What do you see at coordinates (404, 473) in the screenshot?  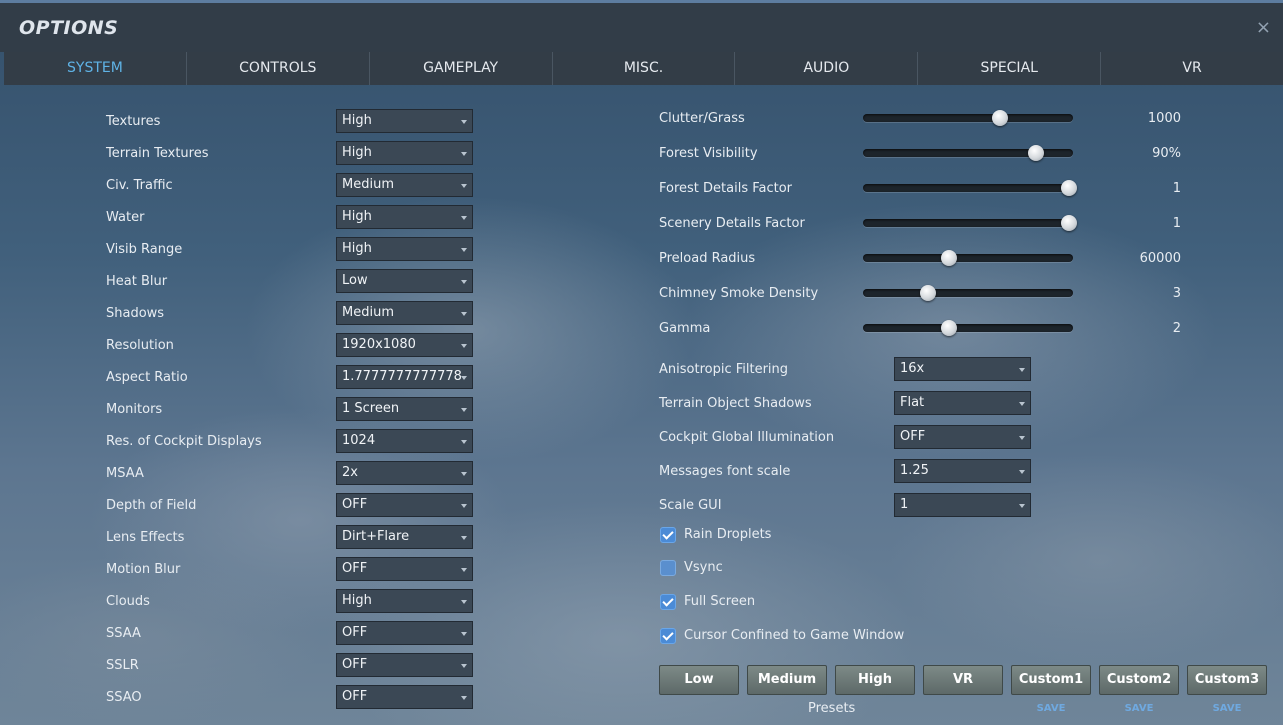 I see `setting-dropdown: 2x` at bounding box center [404, 473].